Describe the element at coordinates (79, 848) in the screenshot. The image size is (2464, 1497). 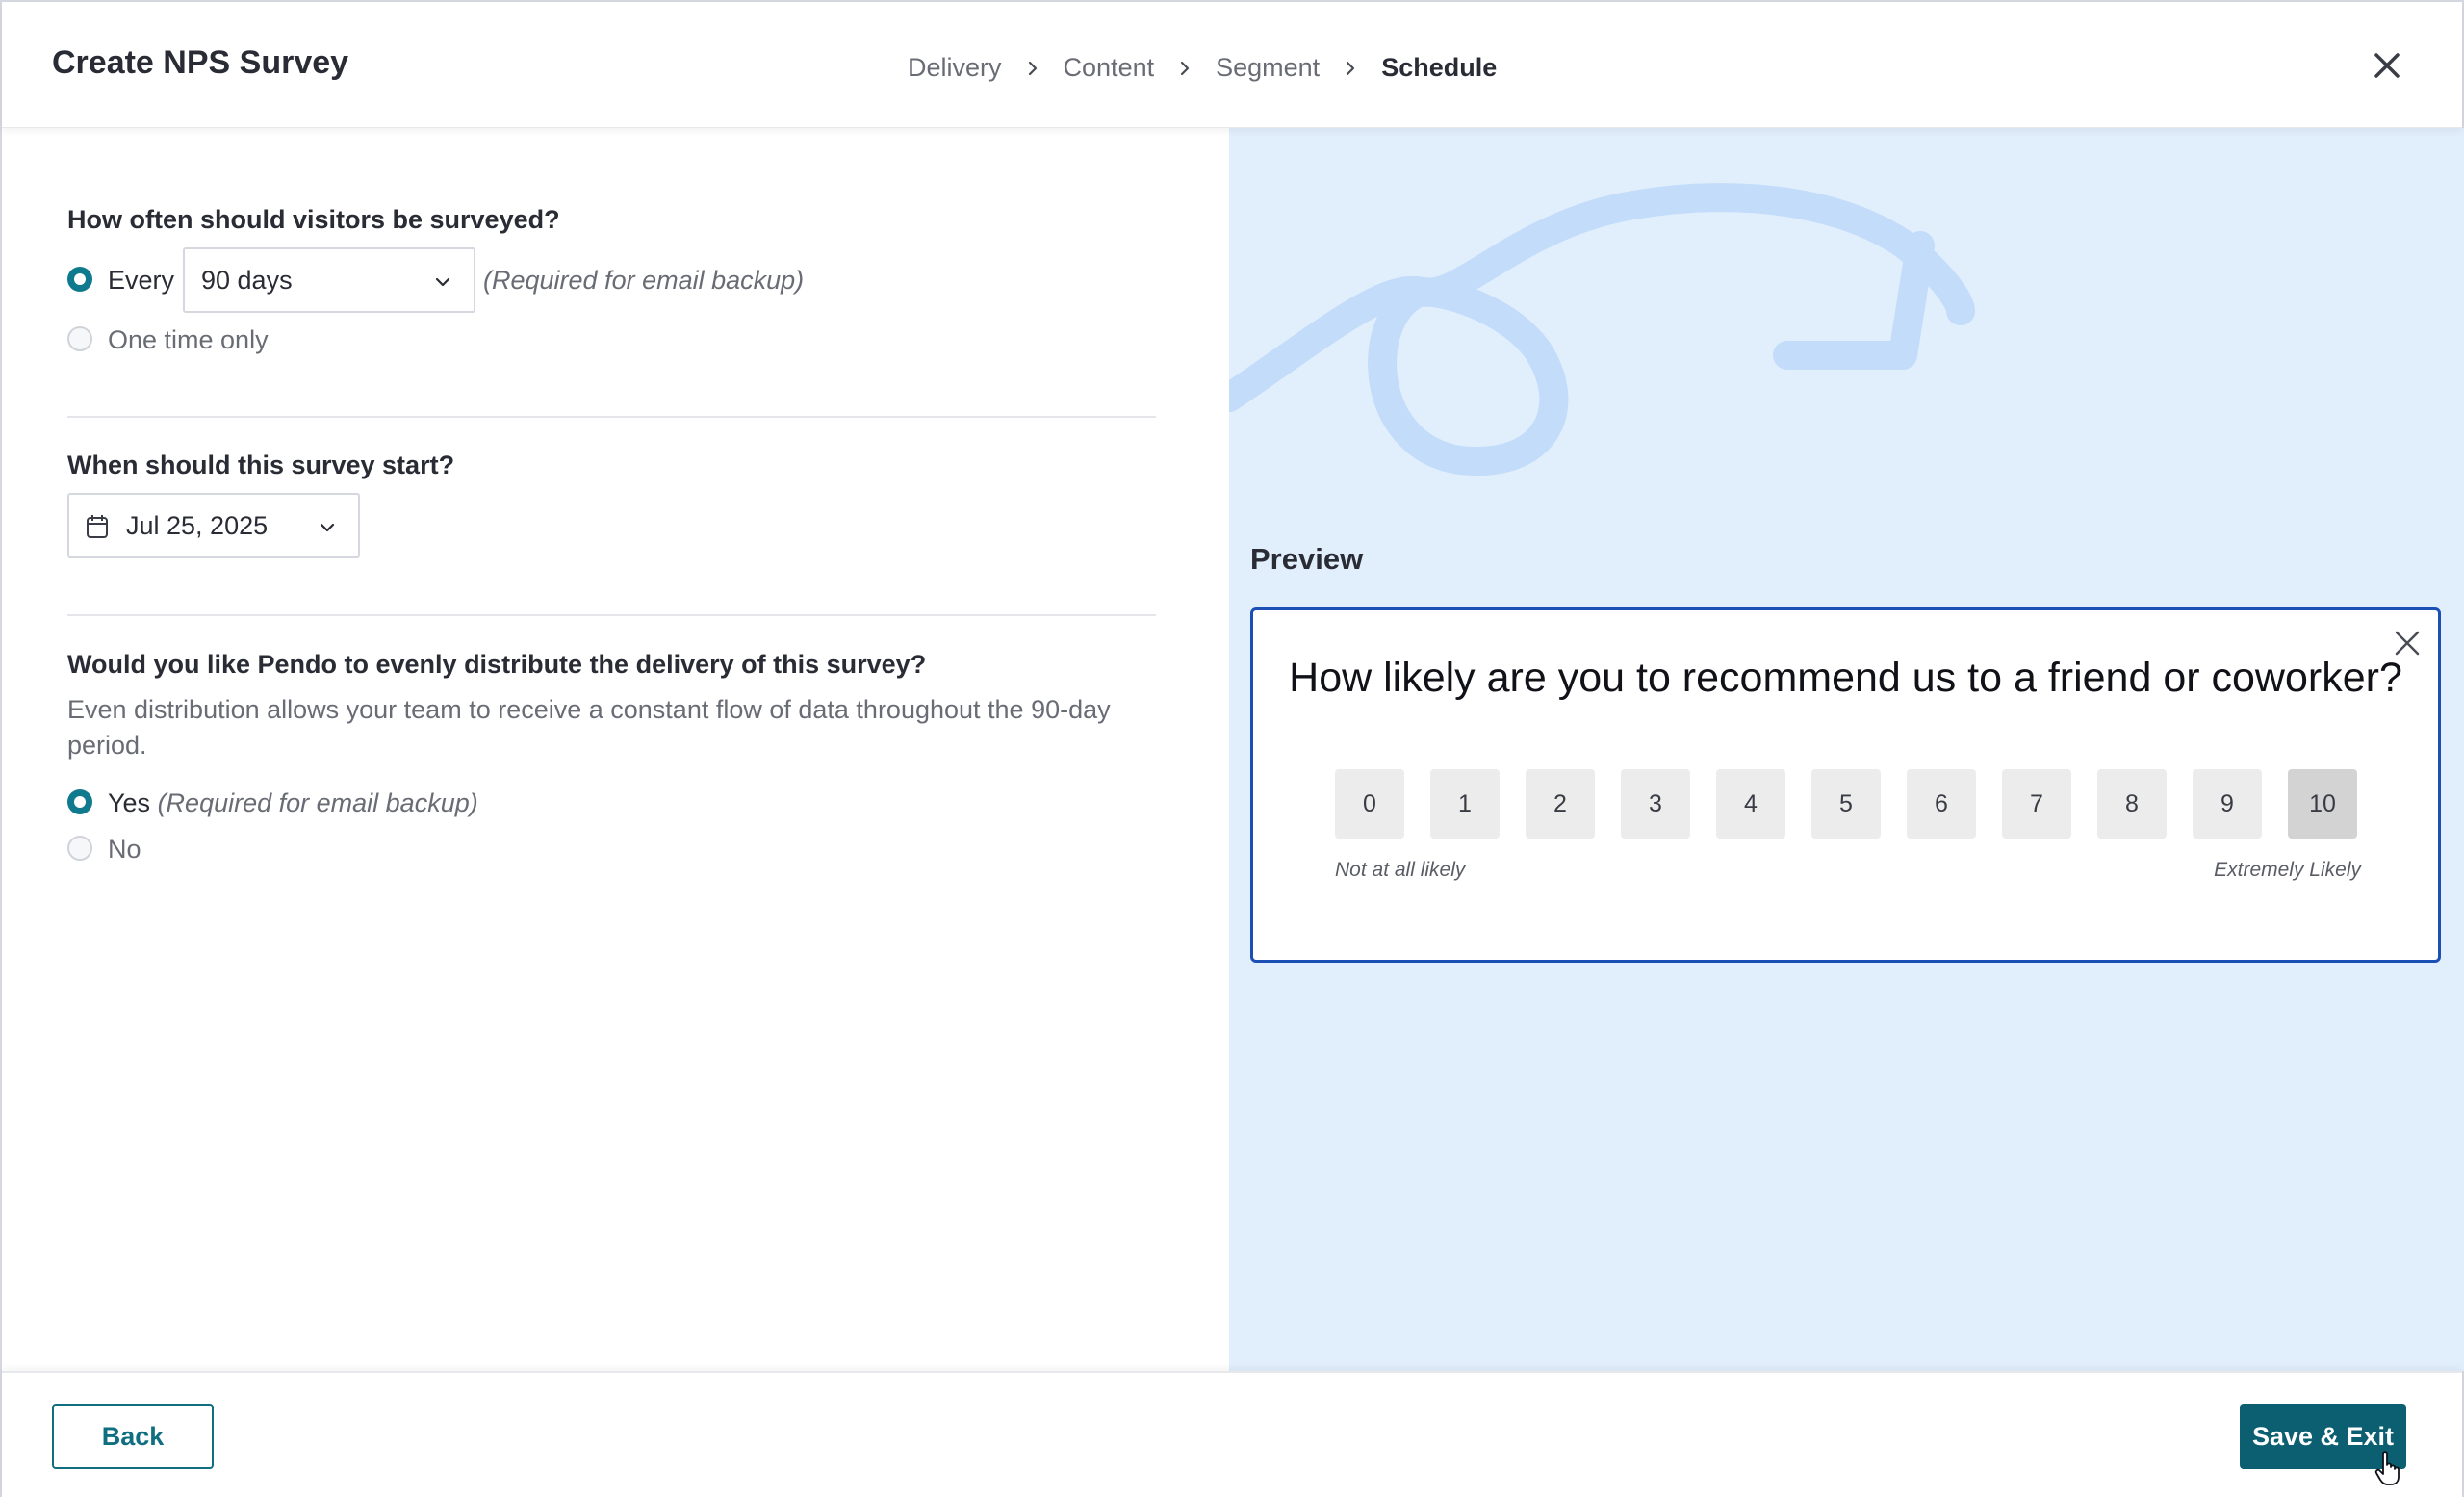
I see `radio-no` at that location.